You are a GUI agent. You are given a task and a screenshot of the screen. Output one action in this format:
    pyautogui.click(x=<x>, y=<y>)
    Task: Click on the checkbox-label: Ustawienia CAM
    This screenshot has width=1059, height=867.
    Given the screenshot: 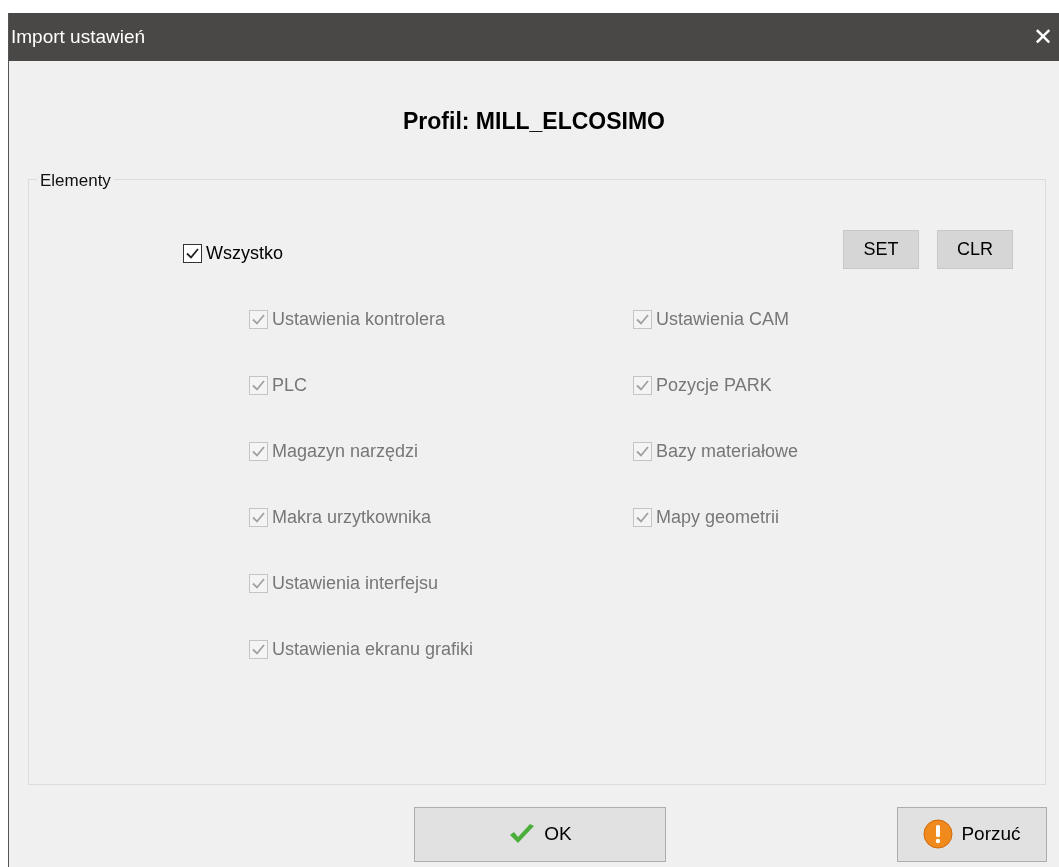 What is the action you would take?
    pyautogui.click(x=723, y=319)
    